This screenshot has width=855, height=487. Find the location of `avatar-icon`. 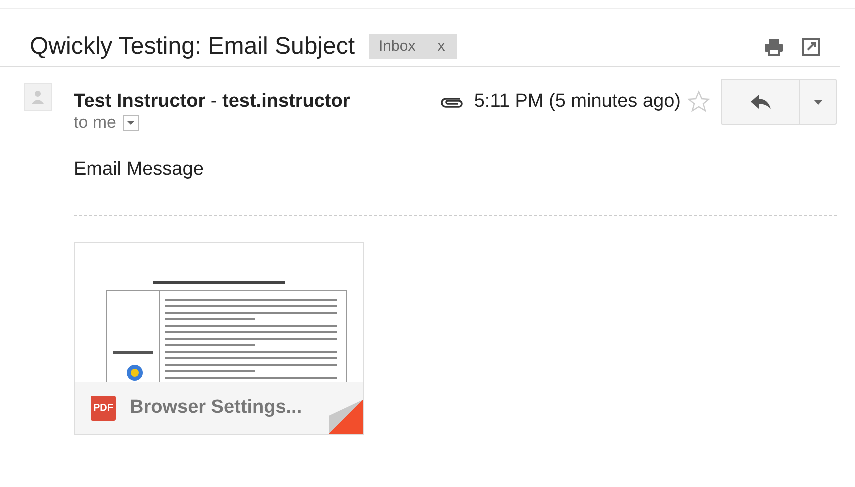

avatar-icon is located at coordinates (38, 97).